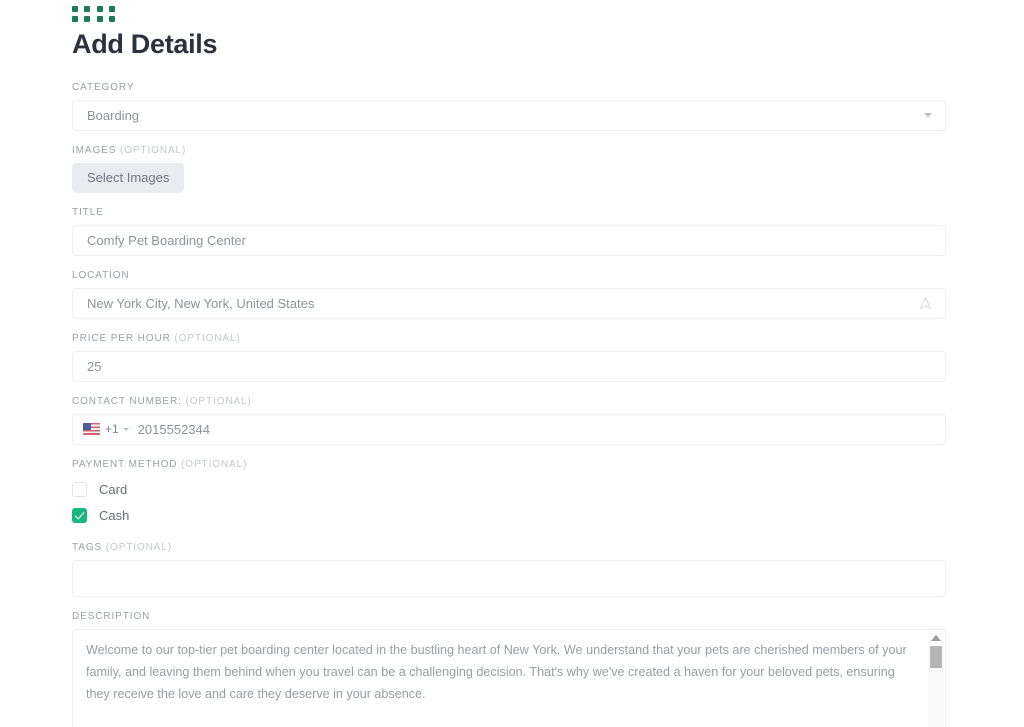 The width and height of the screenshot is (1024, 727). What do you see at coordinates (153, 150) in the screenshot?
I see `label-images-optional: (OPTIONAL)` at bounding box center [153, 150].